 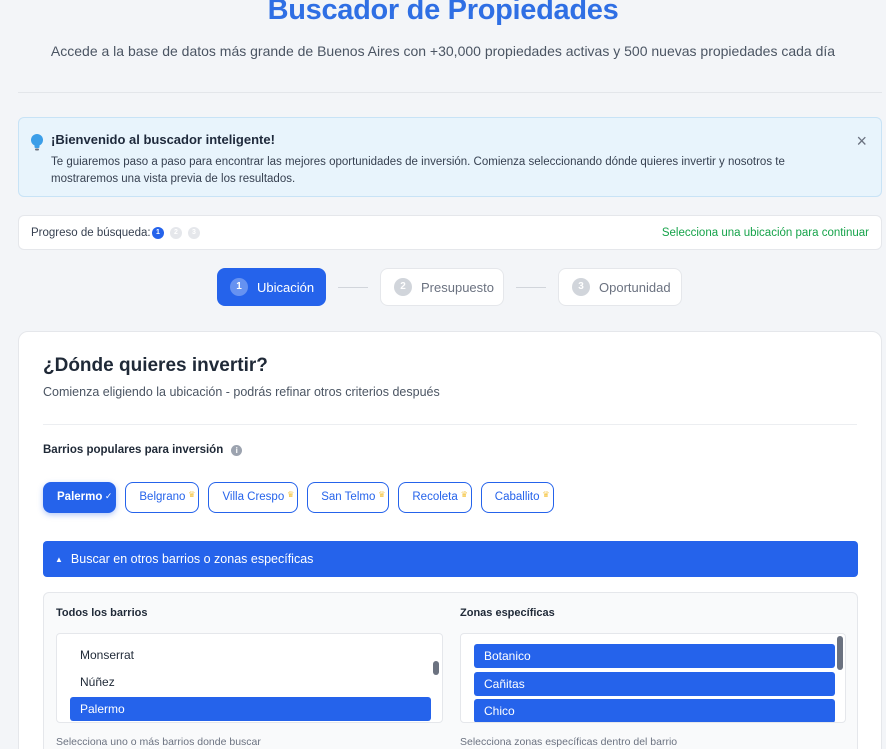 I want to click on chip-label: Villa Crespo, so click(x=253, y=497).